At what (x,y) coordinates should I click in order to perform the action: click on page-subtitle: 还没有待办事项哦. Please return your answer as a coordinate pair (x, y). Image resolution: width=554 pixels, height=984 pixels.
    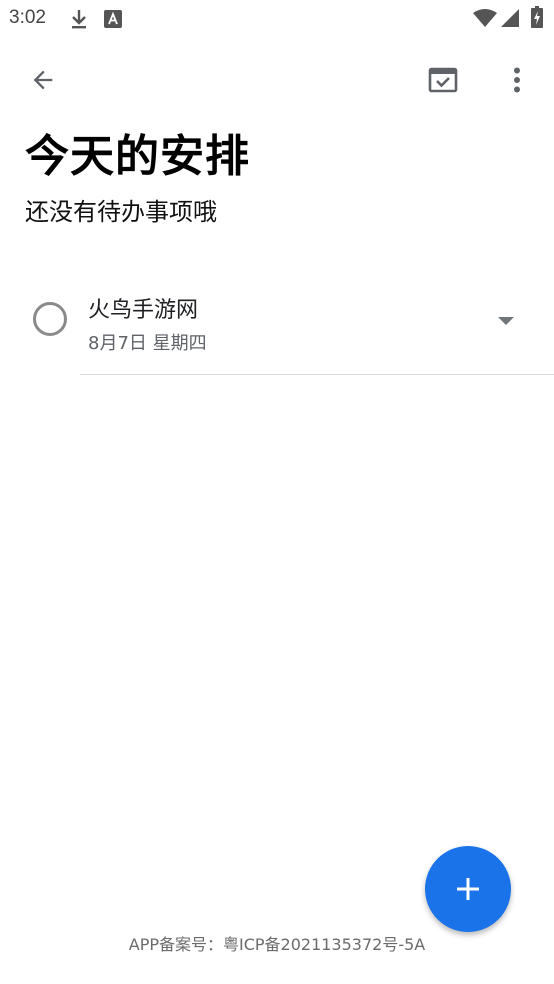
    Looking at the image, I should click on (121, 212).